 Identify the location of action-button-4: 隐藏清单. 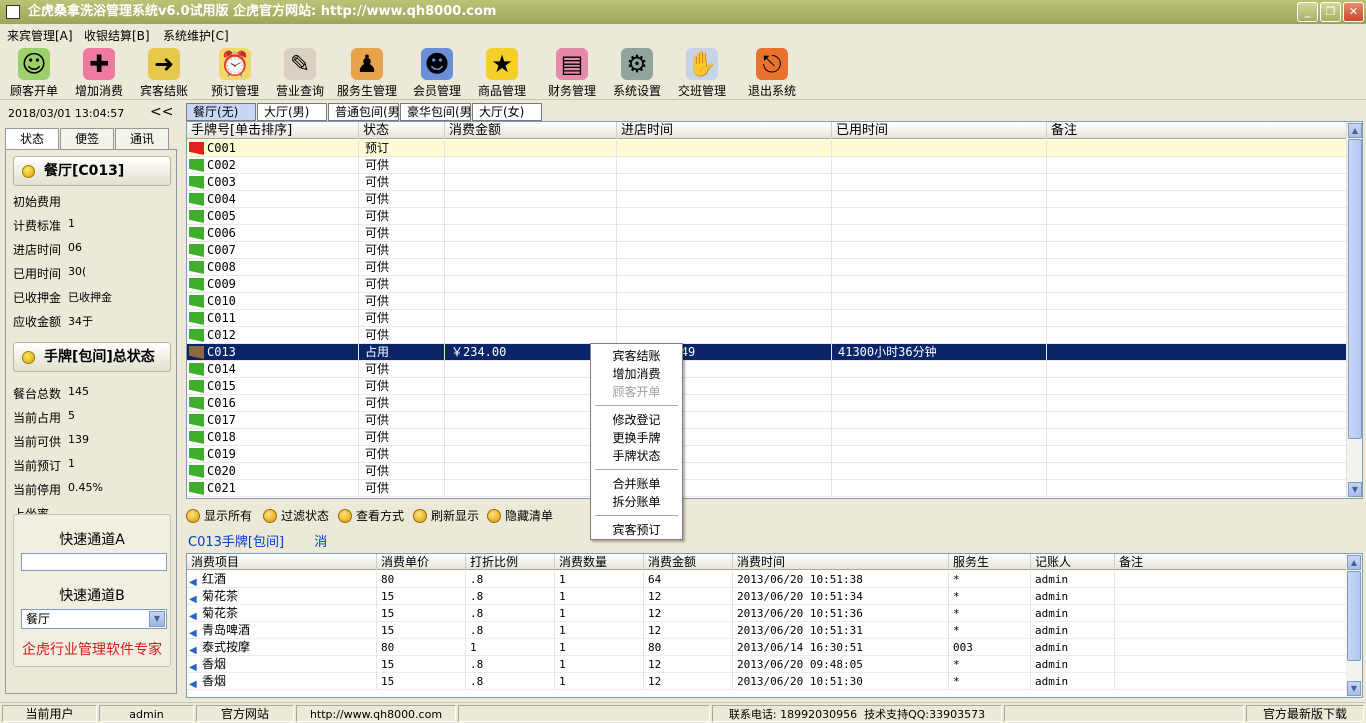
(520, 516).